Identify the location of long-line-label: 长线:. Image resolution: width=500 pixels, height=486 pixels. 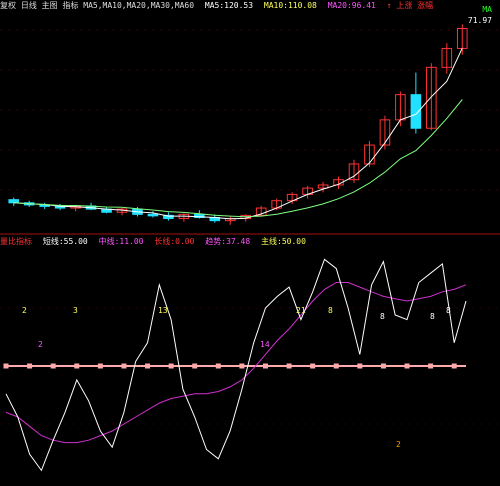
(165, 241).